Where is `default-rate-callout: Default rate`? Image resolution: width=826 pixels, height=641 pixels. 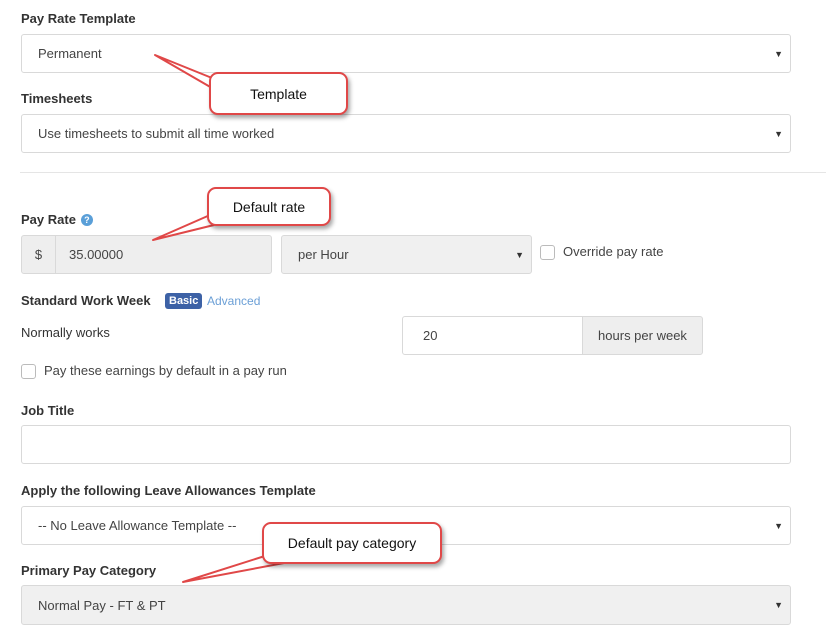 default-rate-callout: Default rate is located at coordinates (269, 206).